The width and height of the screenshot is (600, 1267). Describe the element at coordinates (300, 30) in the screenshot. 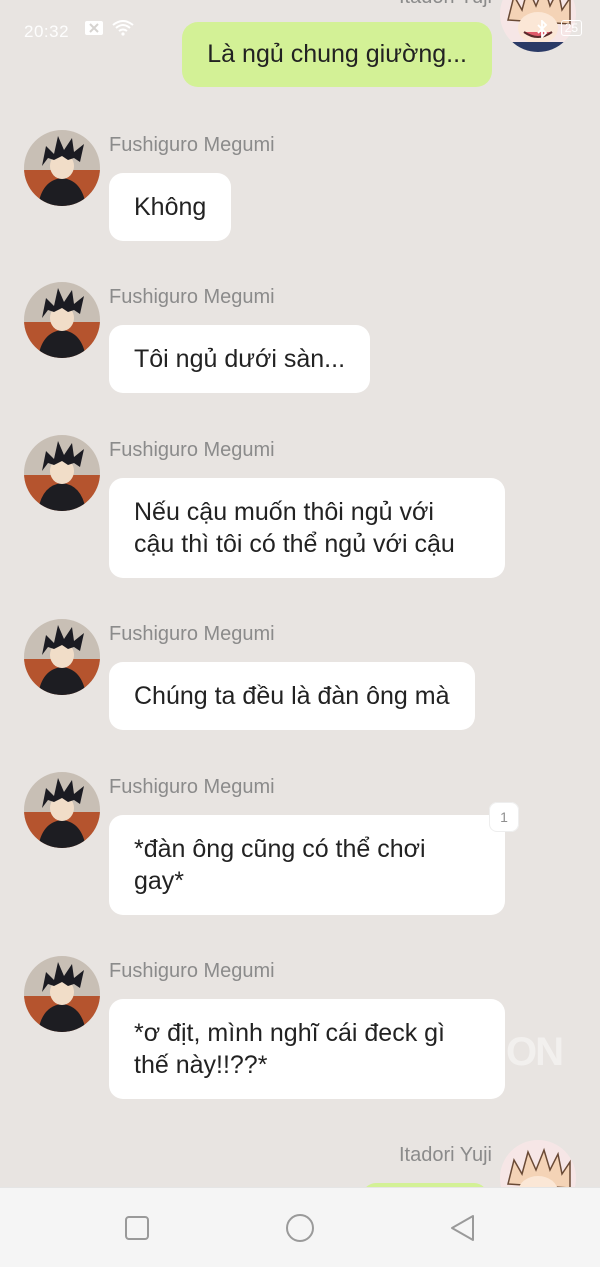

I see `status-bar: 20:32 25` at that location.